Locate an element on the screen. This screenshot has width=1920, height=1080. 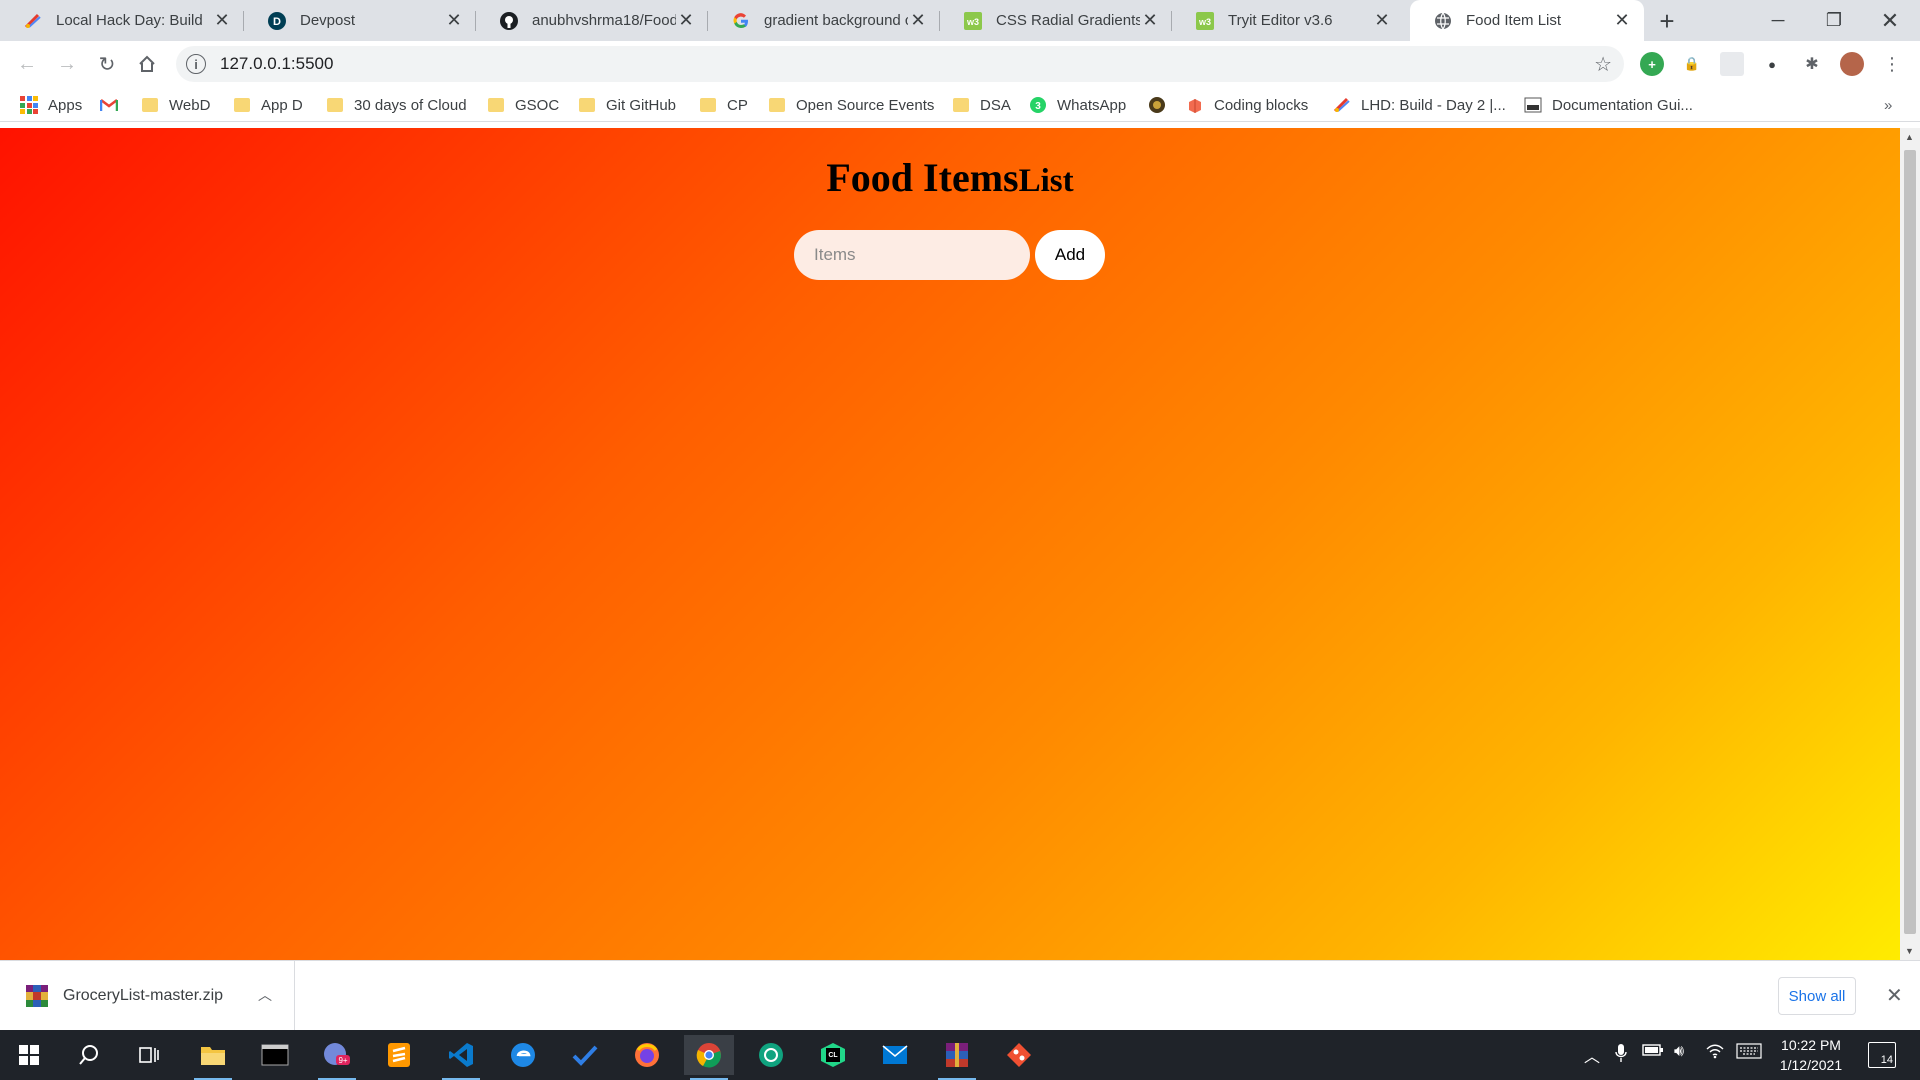
tab-food-item-list: Food Item List ✕ is located at coordinates (1527, 20).